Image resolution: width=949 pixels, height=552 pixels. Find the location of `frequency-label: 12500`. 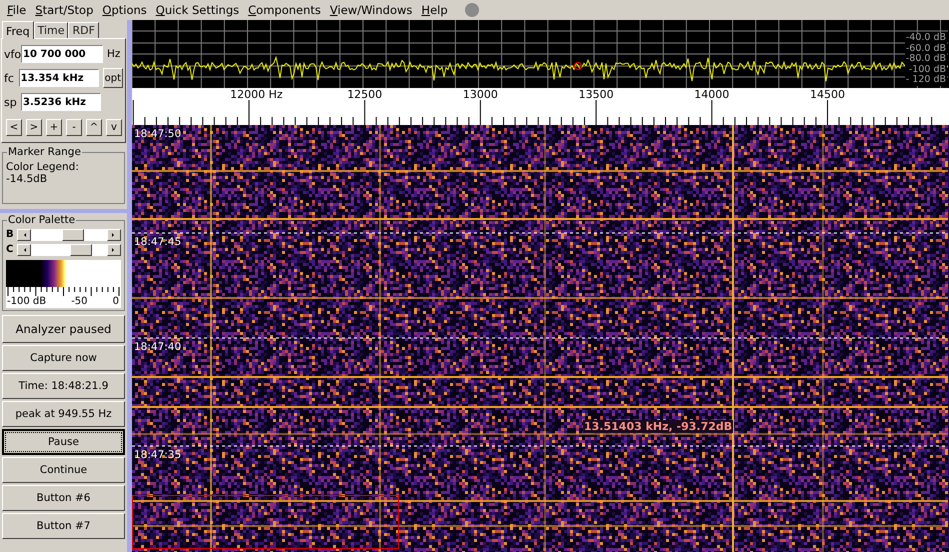

frequency-label: 12500 is located at coordinates (364, 94).